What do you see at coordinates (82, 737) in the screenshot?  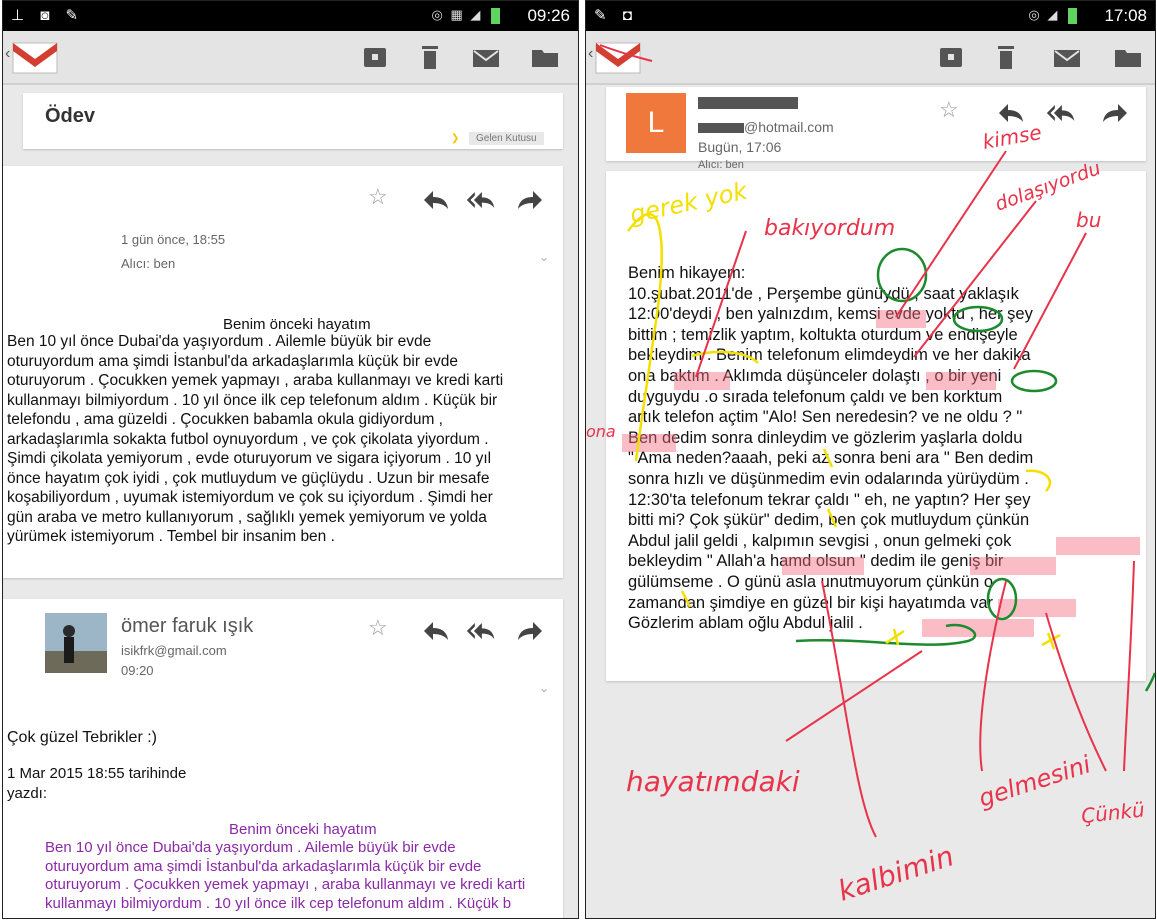 I see `reply-text: Çok güzel Tebrikler :)` at bounding box center [82, 737].